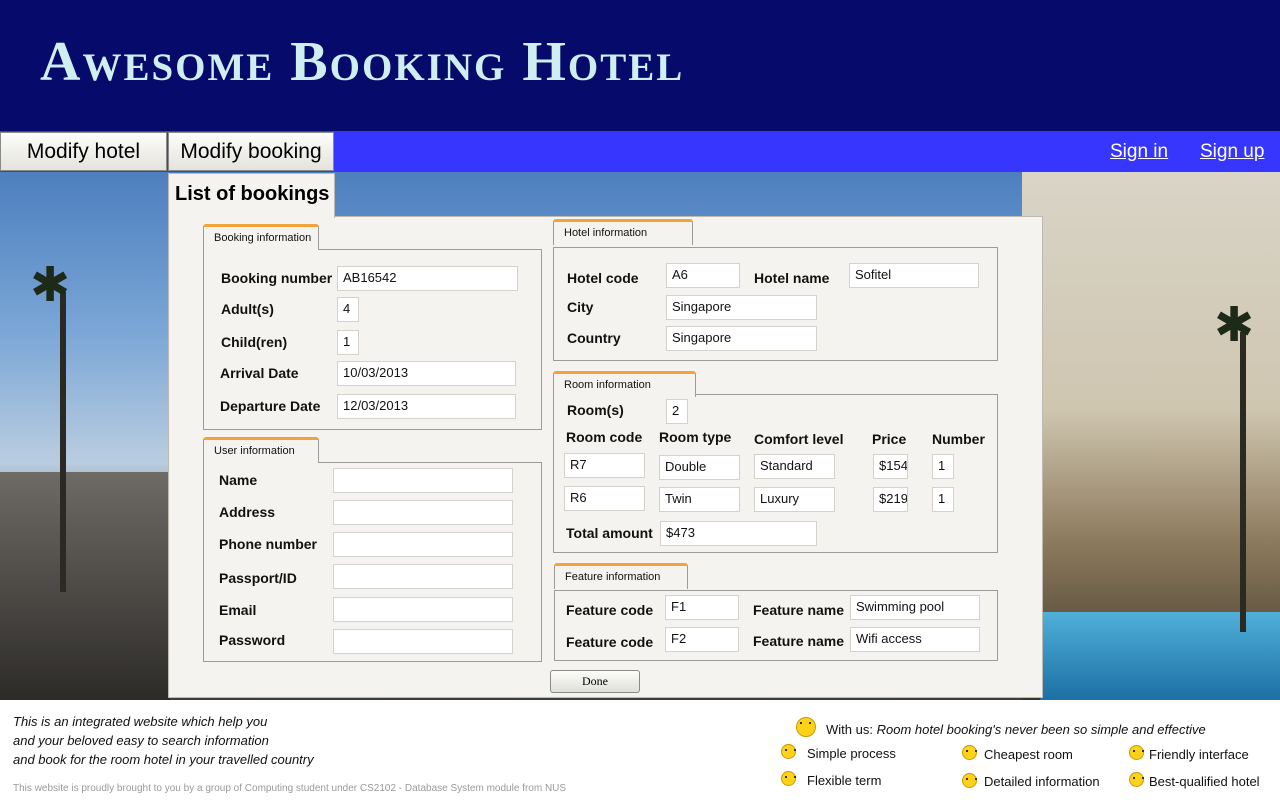 Image resolution: width=1280 pixels, height=800 pixels. Describe the element at coordinates (595, 681) in the screenshot. I see `done-button: Done` at that location.